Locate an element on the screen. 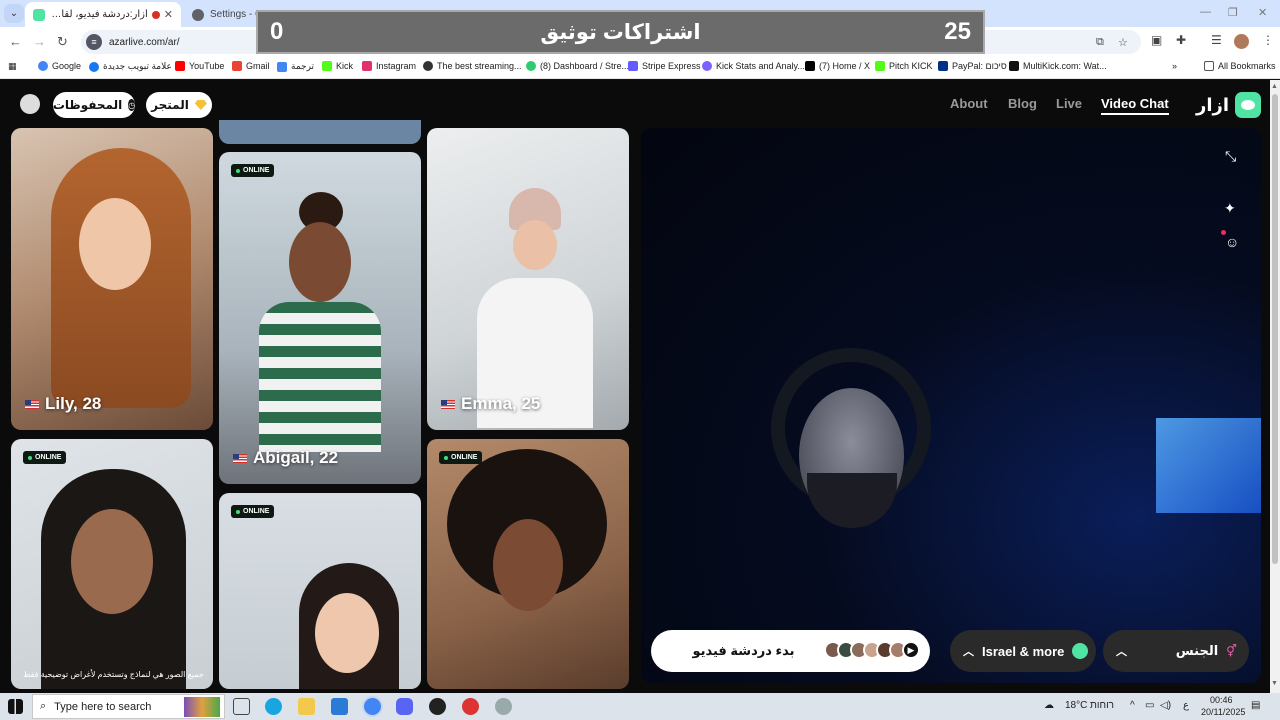 Image resolution: width=1280 pixels, height=720 pixels. profile-card-online-3: ONLINE is located at coordinates (528, 564).